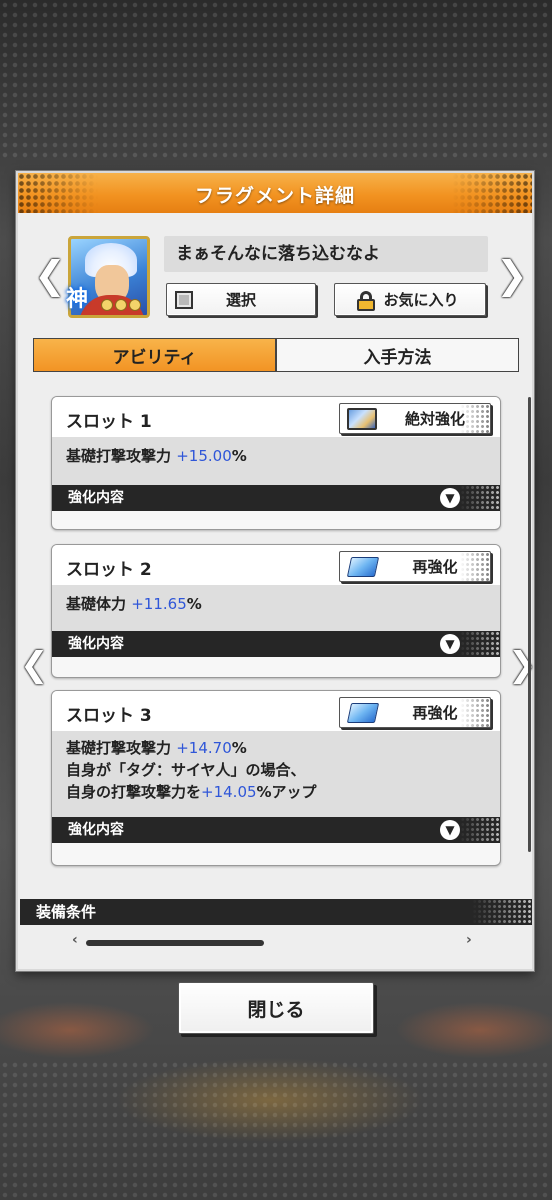  Describe the element at coordinates (512, 275) in the screenshot. I see `next-fragment-arrow-icon: ❯` at that location.